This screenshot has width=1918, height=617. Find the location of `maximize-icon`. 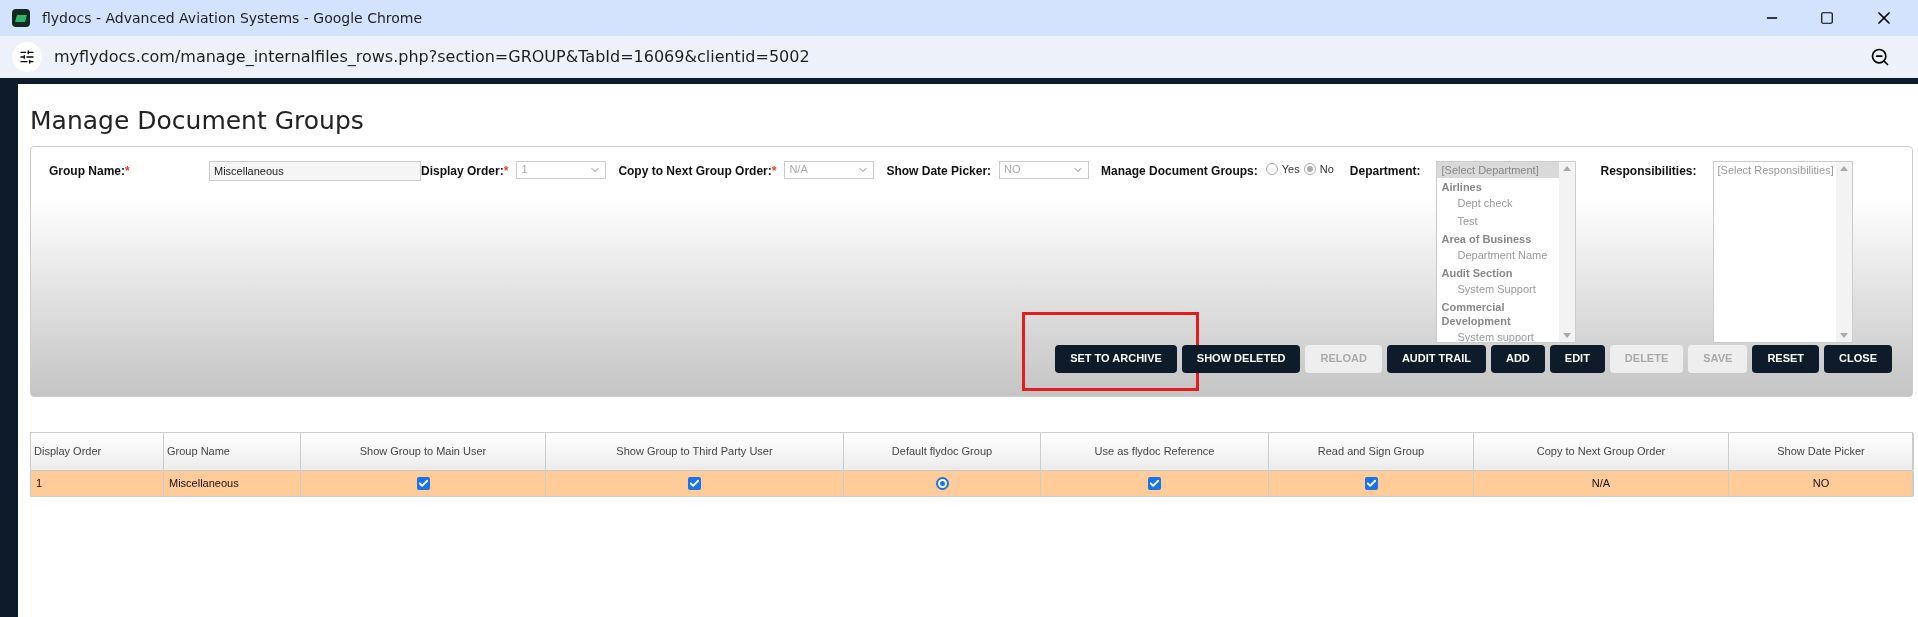

maximize-icon is located at coordinates (1827, 18).